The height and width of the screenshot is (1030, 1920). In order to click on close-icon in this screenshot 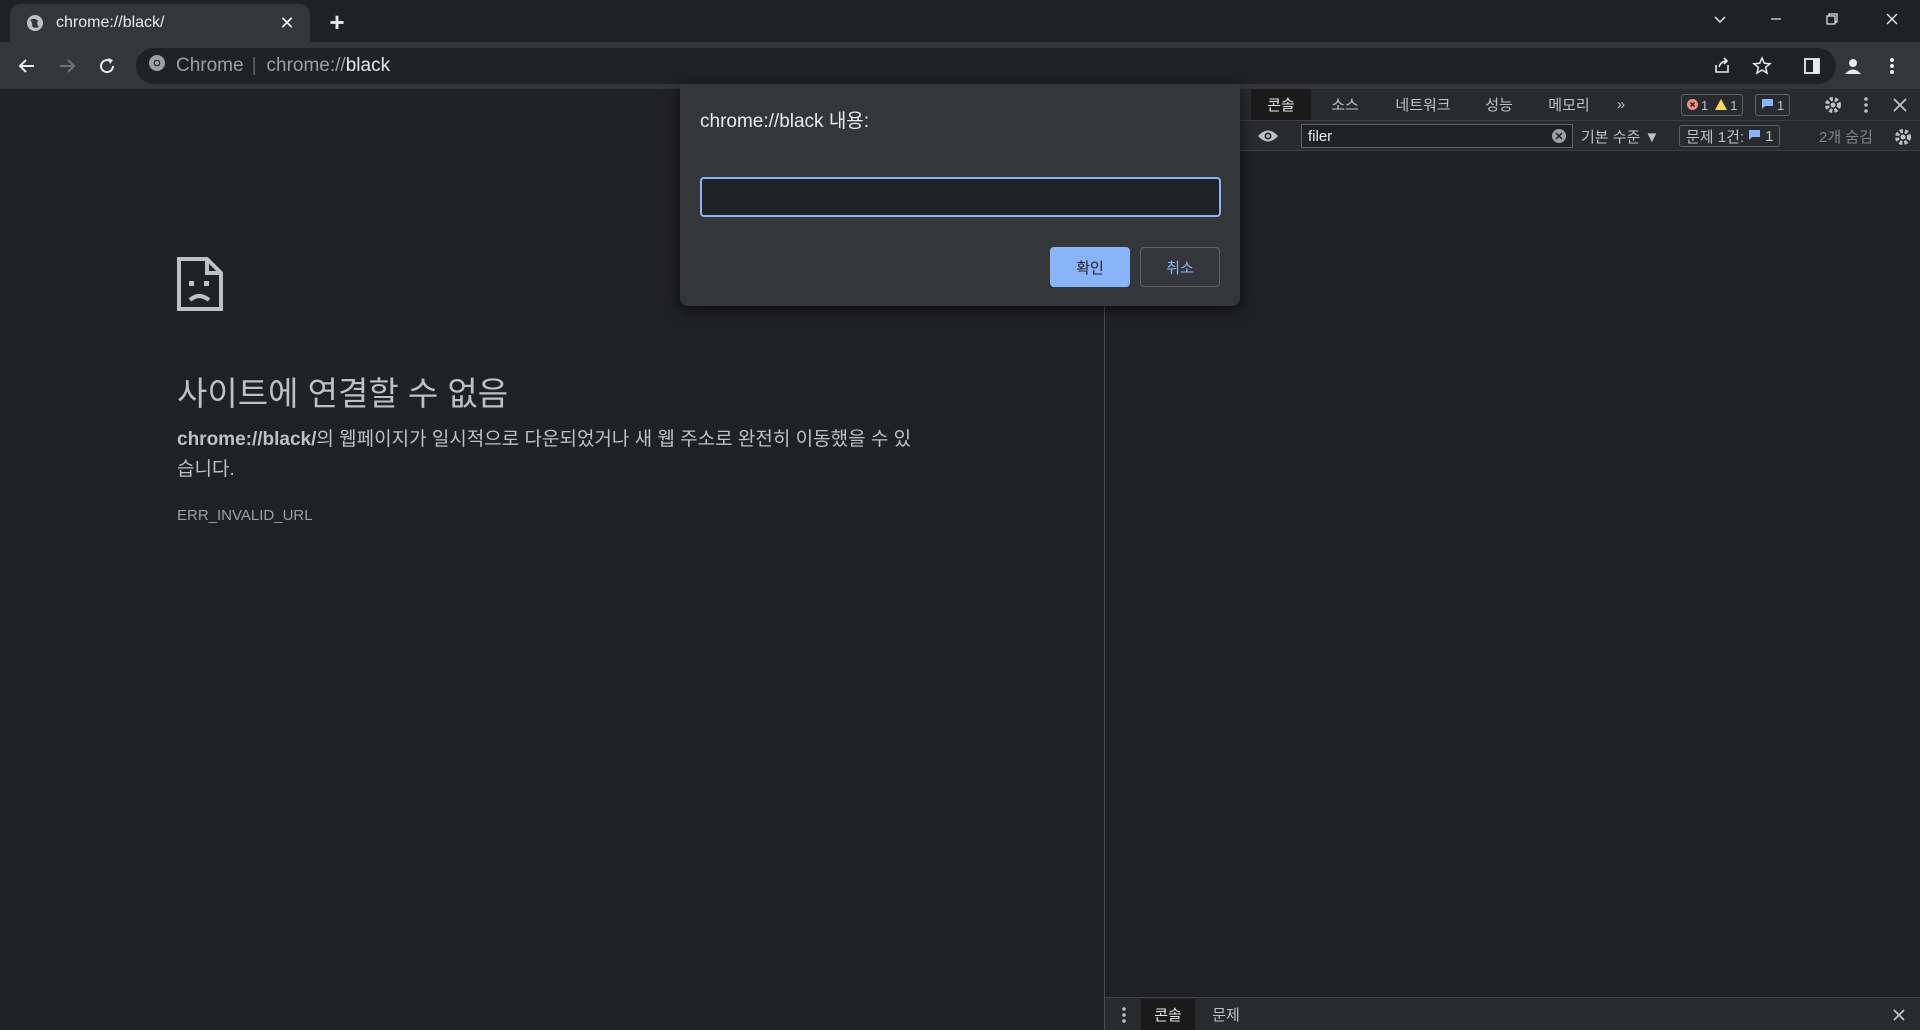, I will do `click(1892, 19)`.